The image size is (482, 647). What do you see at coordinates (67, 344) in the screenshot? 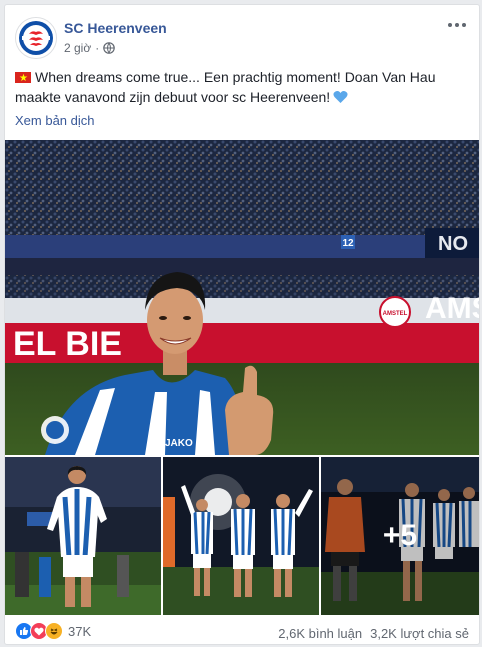
I see `ad-board-left: EL BIE` at bounding box center [67, 344].